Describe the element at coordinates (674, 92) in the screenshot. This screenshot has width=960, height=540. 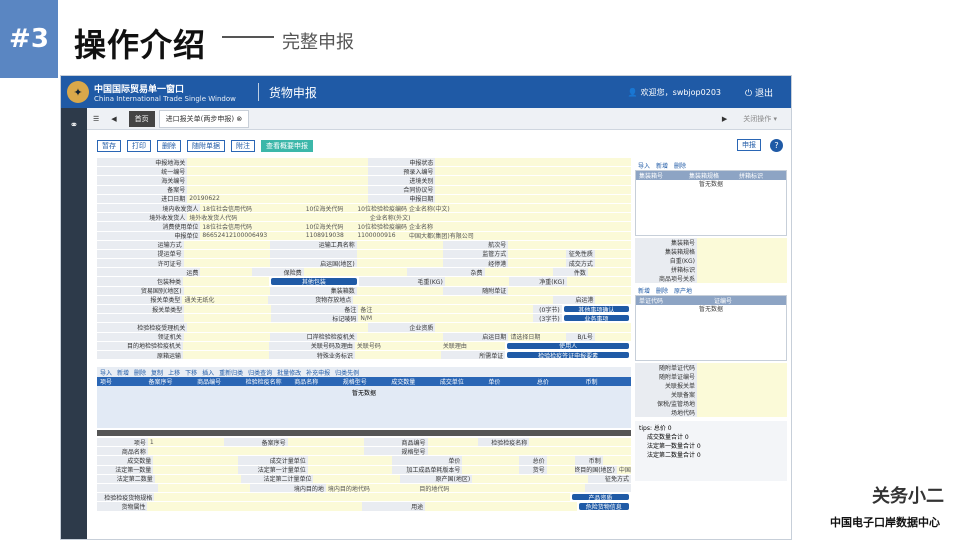
I see `welcome-user: 👤 欢迎您，swbjop0203` at that location.